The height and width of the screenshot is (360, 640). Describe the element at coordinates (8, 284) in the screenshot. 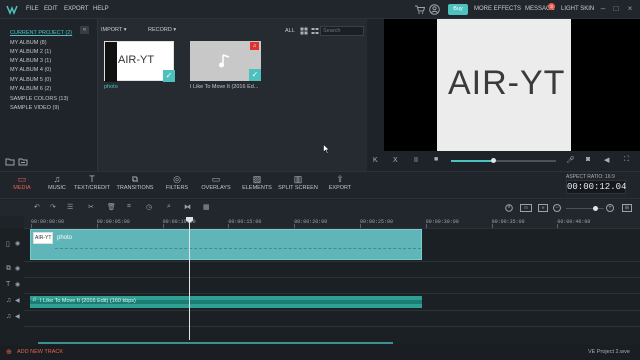

I see `text-track-icon: T` at that location.